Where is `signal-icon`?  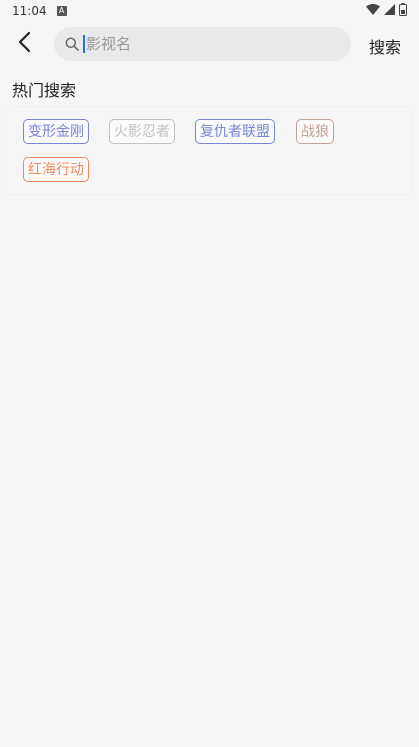 signal-icon is located at coordinates (389, 11).